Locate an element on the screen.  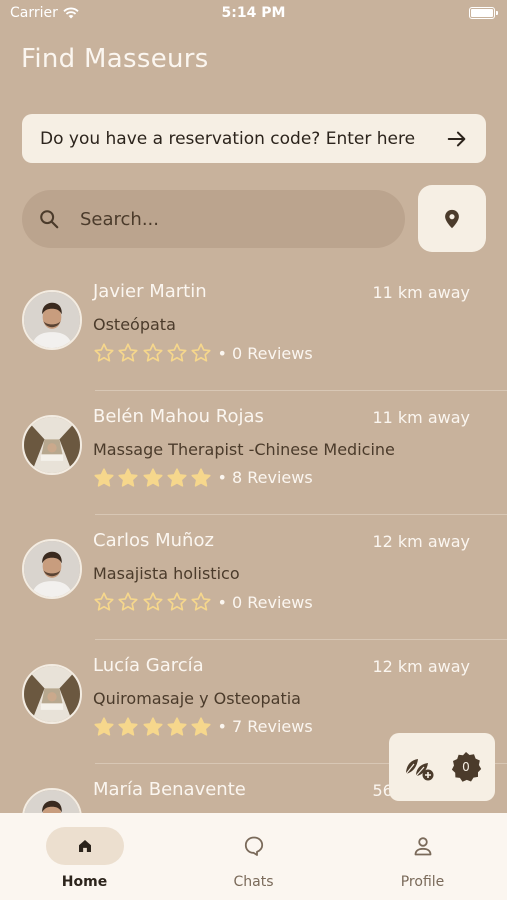
masseur-name: Lucía García is located at coordinates (148, 665).